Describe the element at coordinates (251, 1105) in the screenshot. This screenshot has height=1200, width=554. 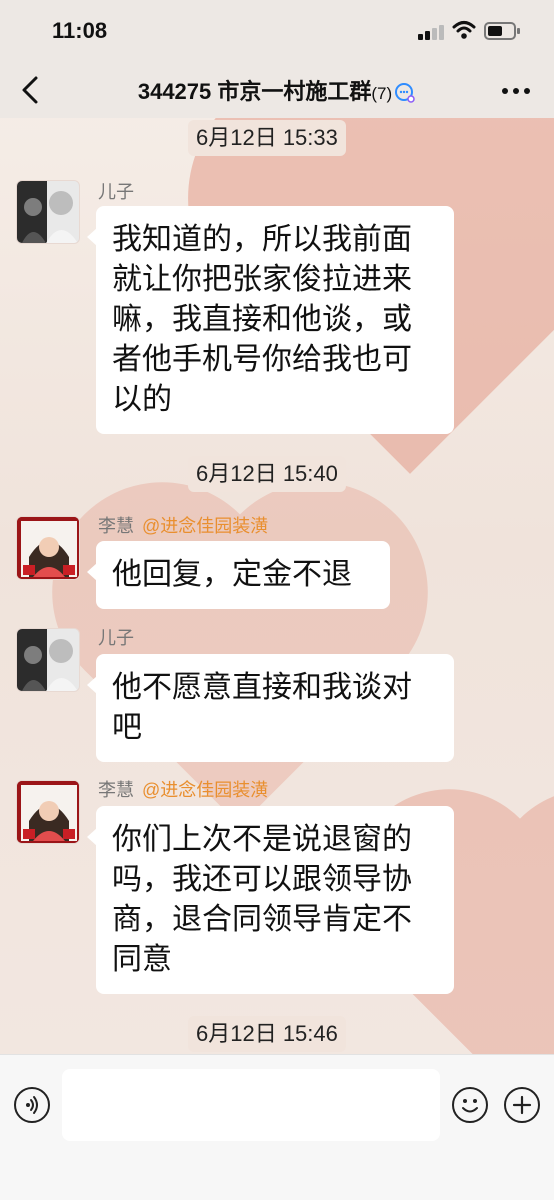
I see `message-input` at that location.